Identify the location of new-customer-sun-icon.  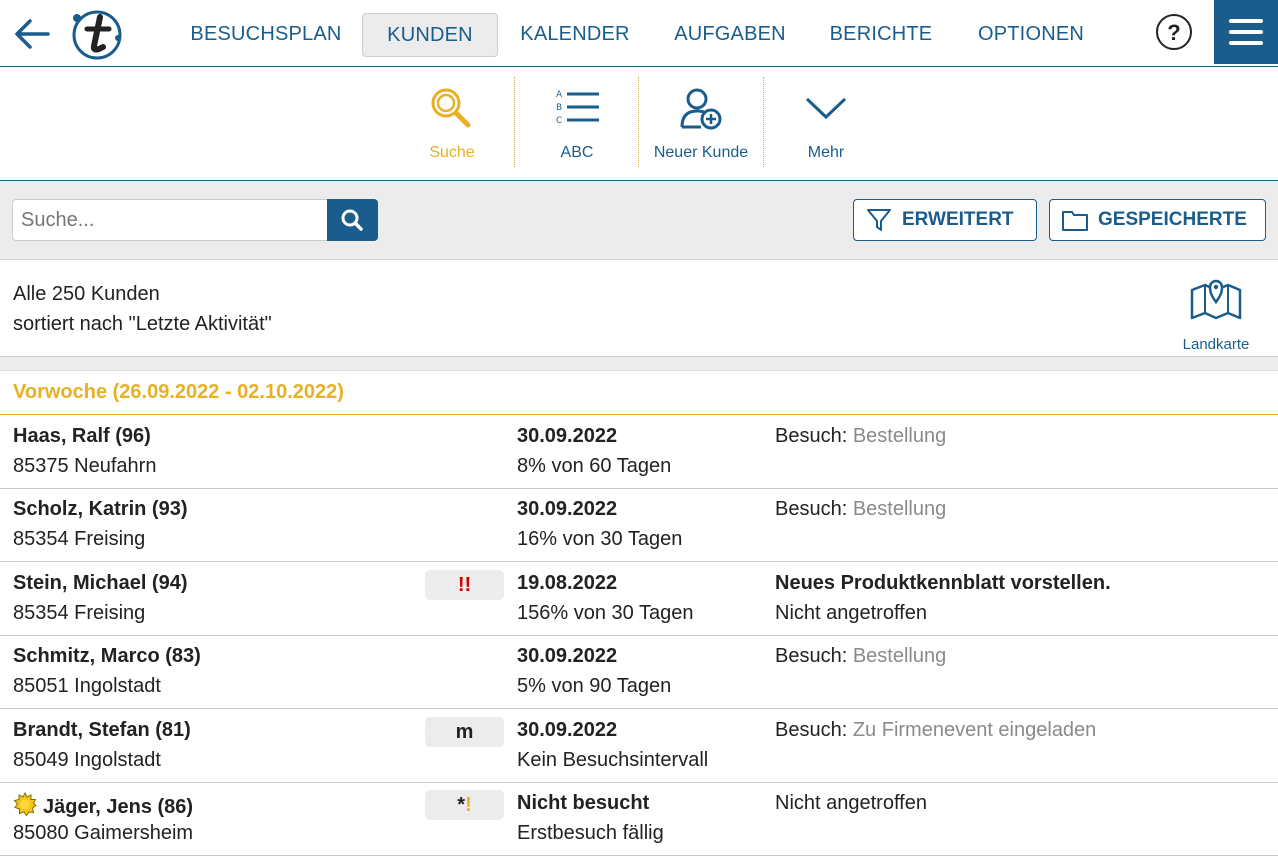
(25, 804).